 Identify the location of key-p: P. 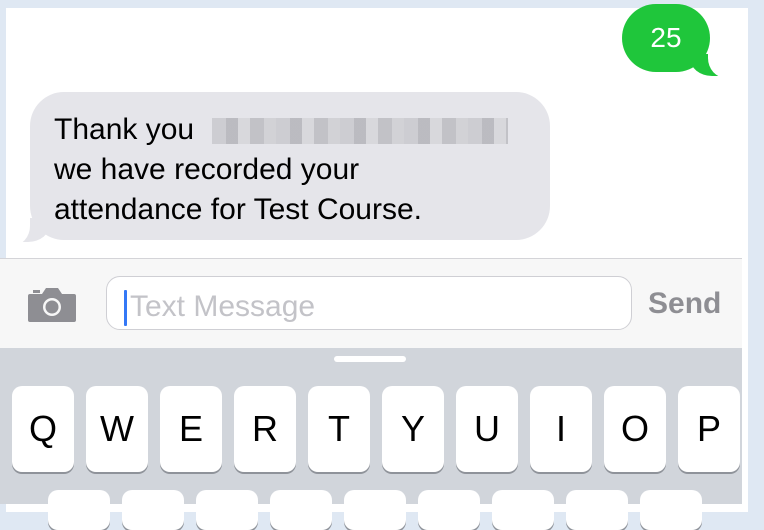
(709, 429).